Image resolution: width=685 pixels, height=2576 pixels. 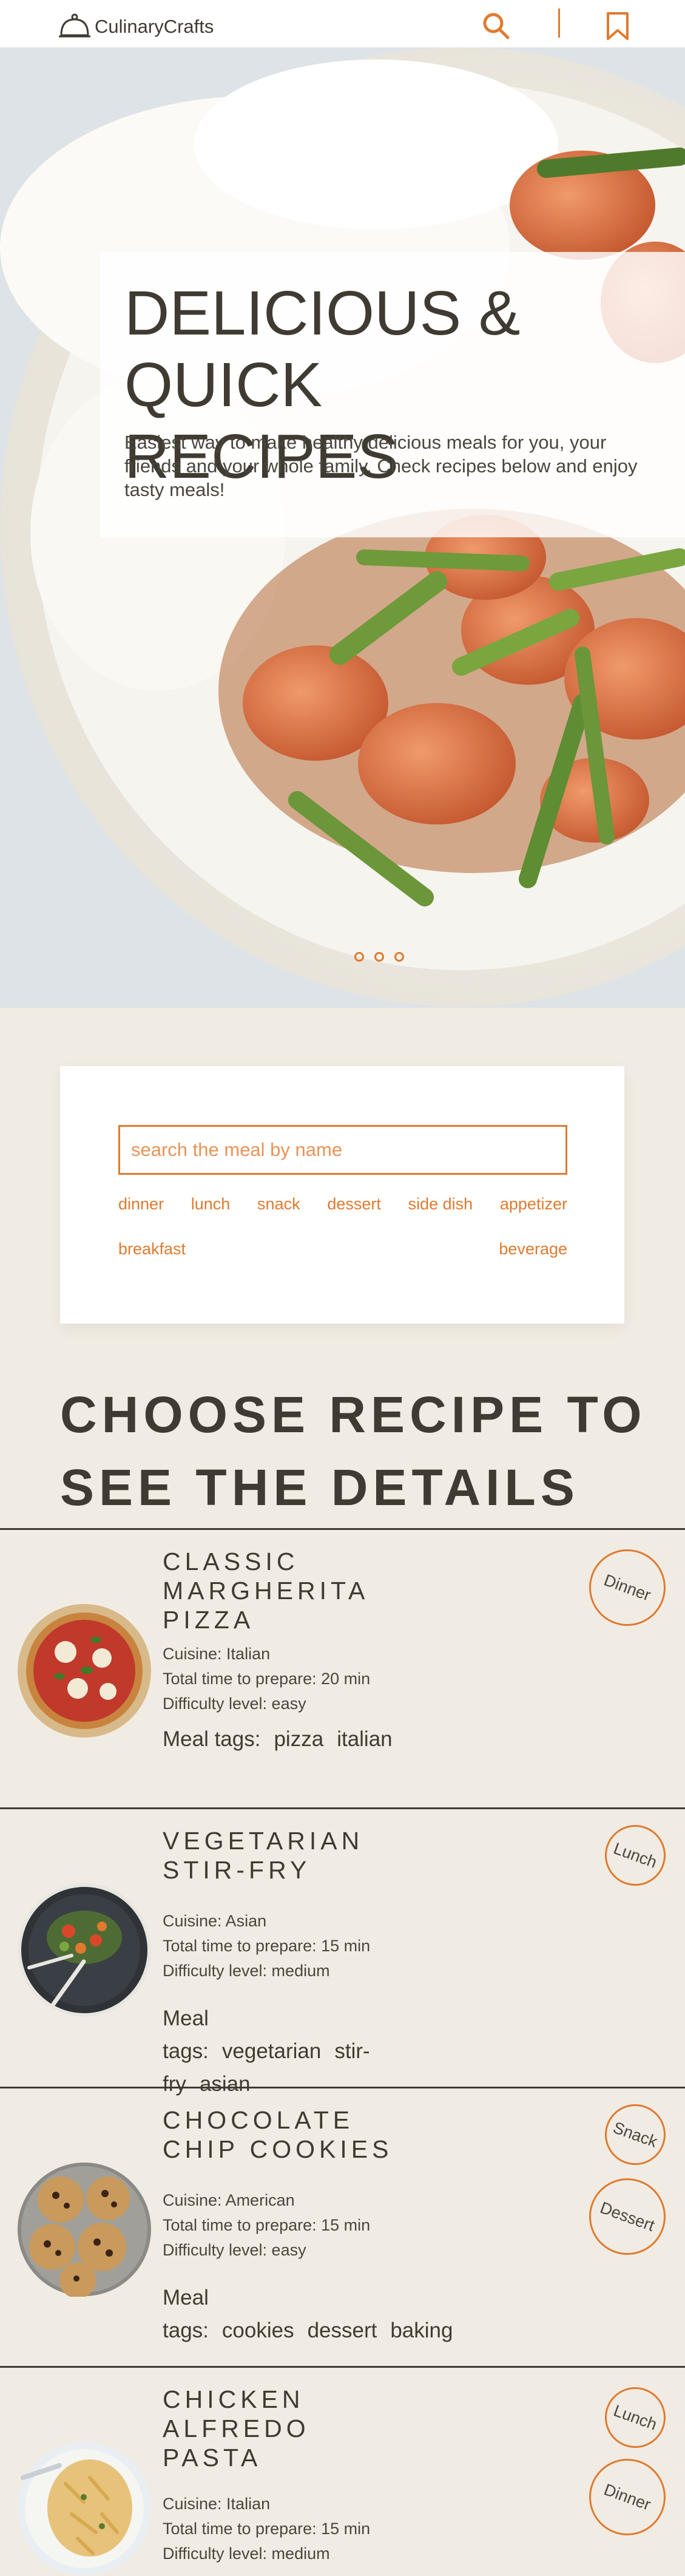 What do you see at coordinates (154, 26) in the screenshot?
I see `brand-name: CulinaryCrafts` at bounding box center [154, 26].